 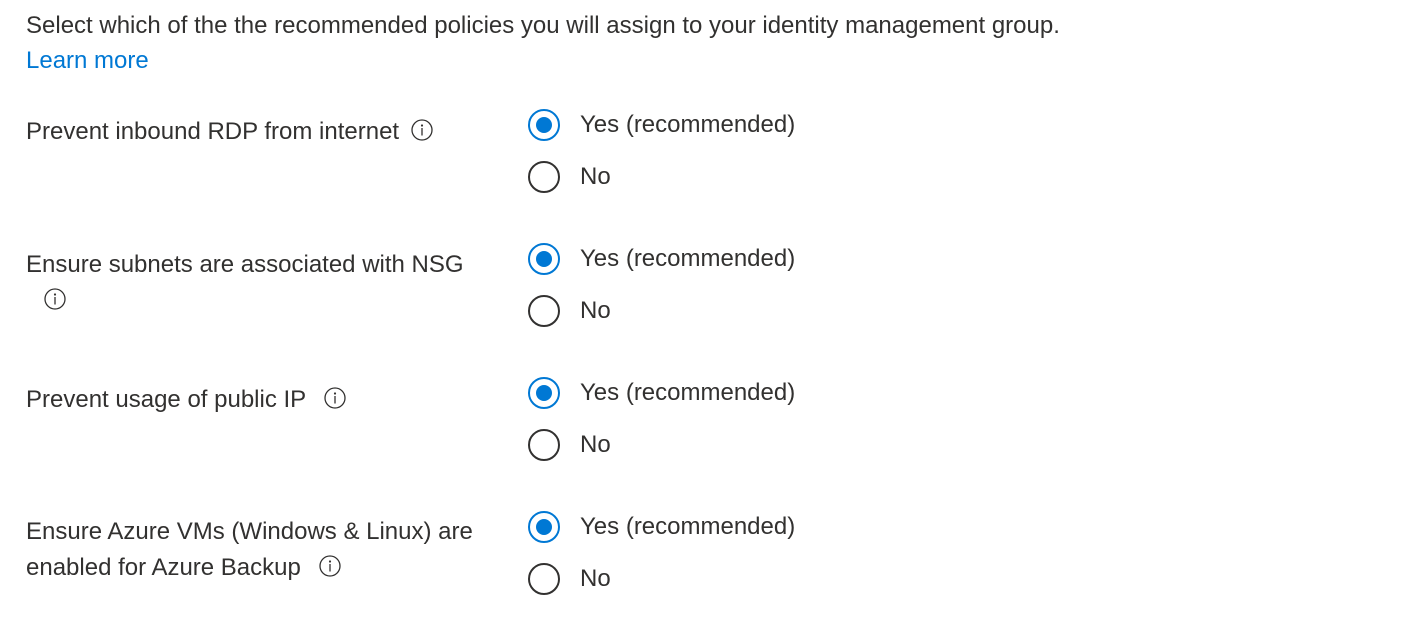 What do you see at coordinates (166, 399) in the screenshot?
I see `policy-label-text: Prevent usage of public IP` at bounding box center [166, 399].